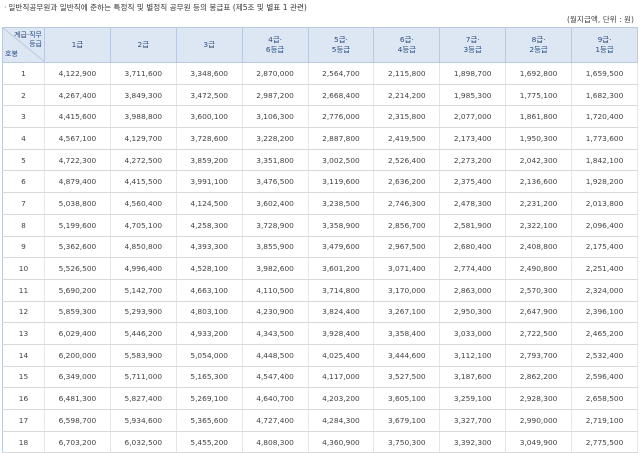 Image resolution: width=640 pixels, height=453 pixels. I want to click on salary-cell: 2,596,400, so click(604, 377).